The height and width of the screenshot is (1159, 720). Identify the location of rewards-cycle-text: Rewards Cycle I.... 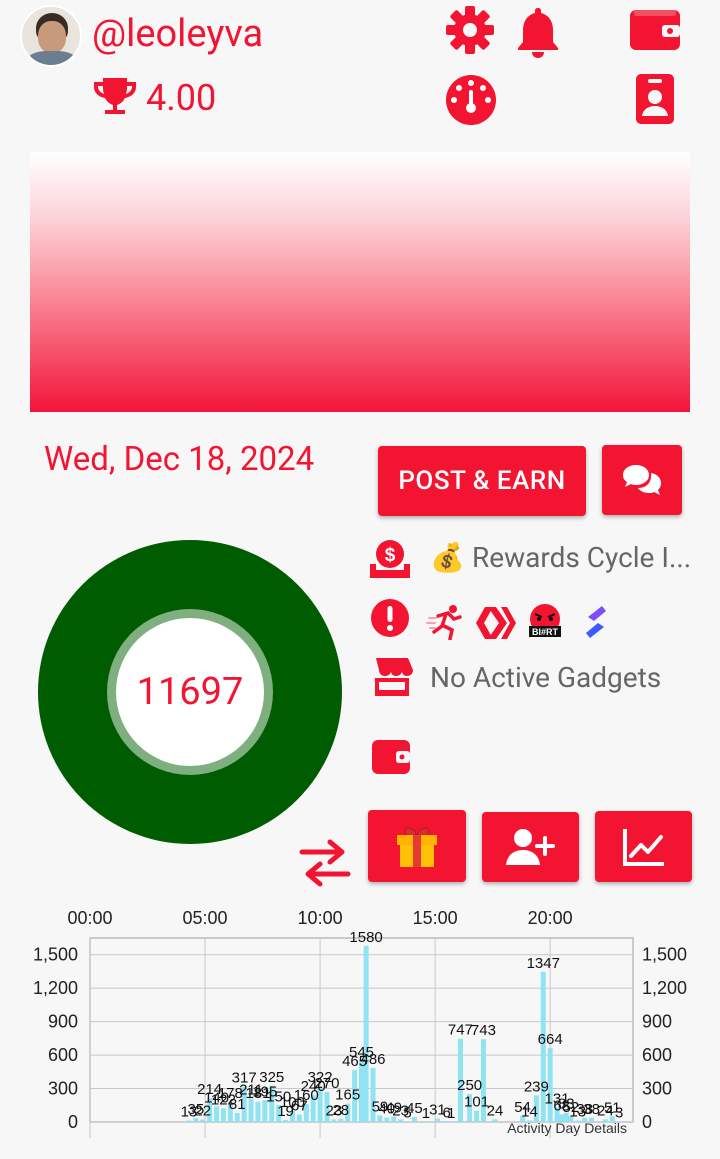
(581, 558).